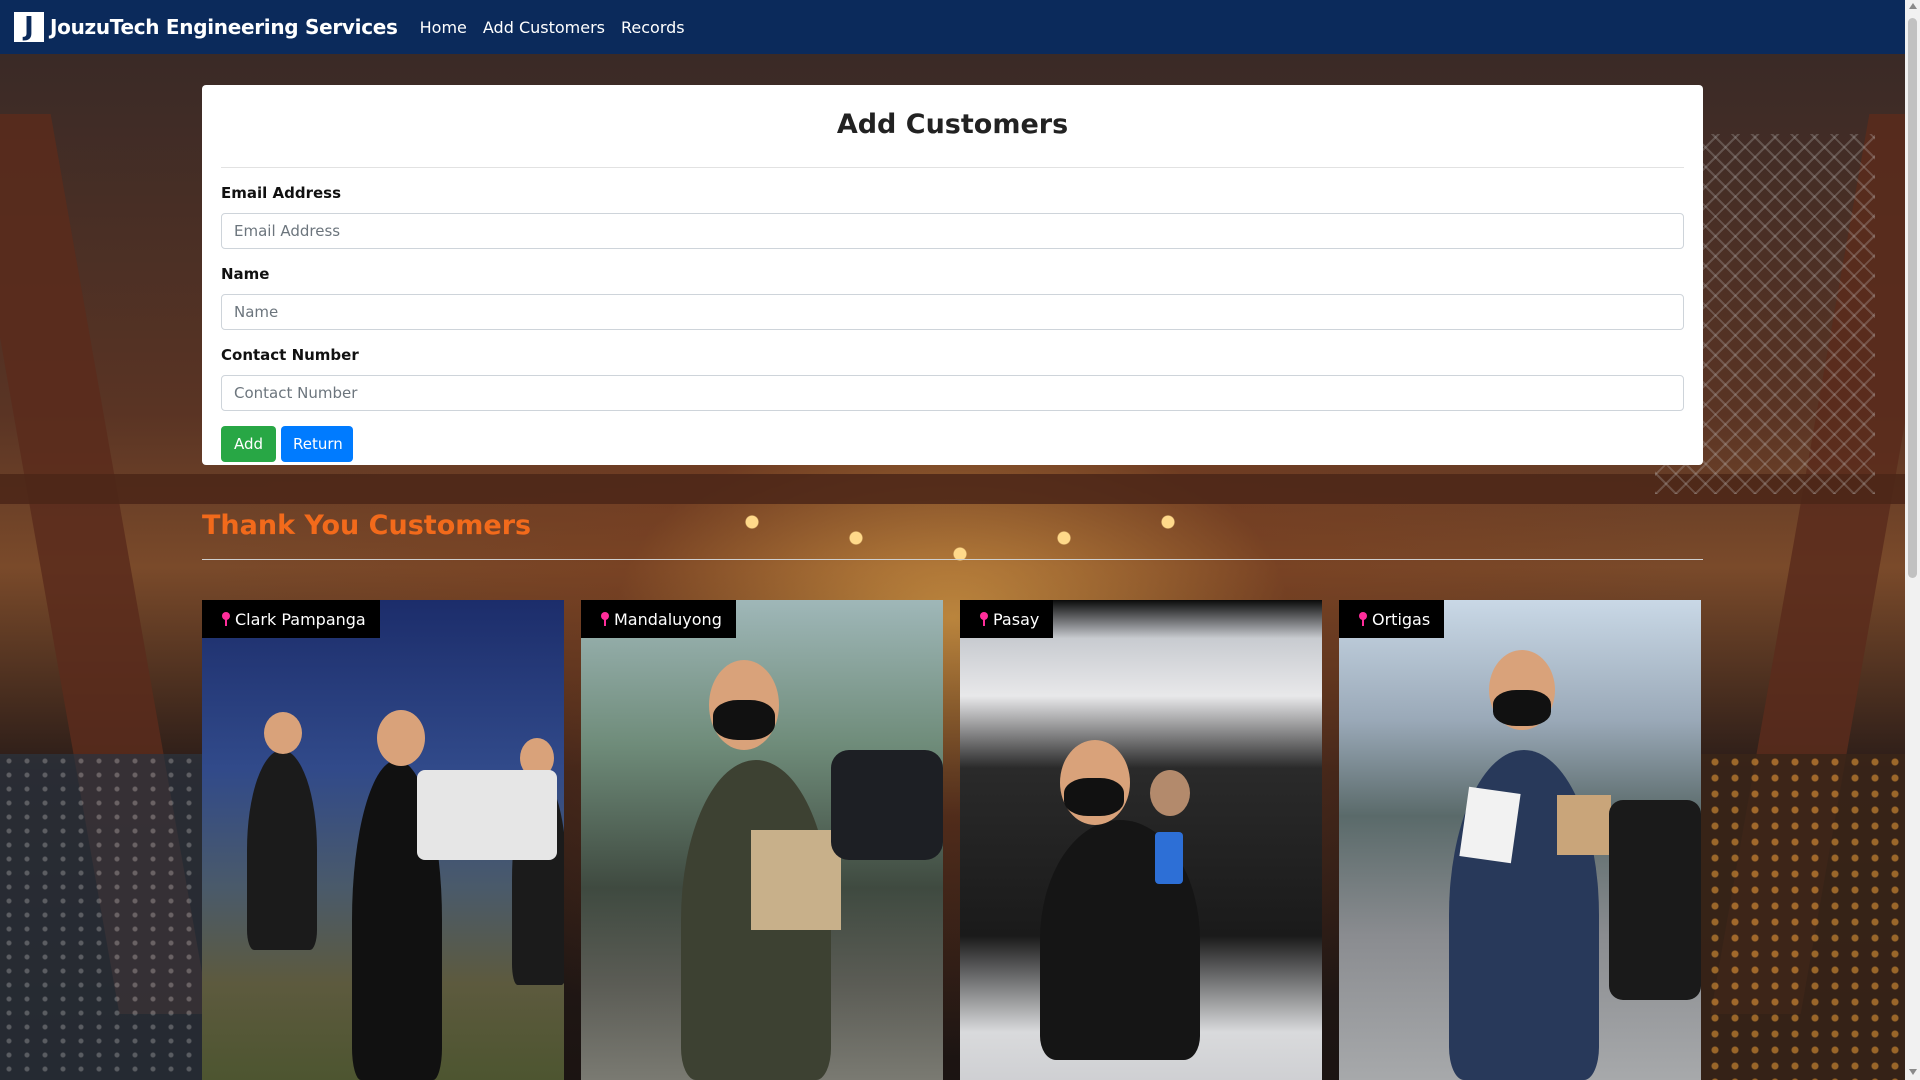 This screenshot has height=1080, width=1920. I want to click on brand-link: J JouzuTech Engineering Services, so click(206, 27).